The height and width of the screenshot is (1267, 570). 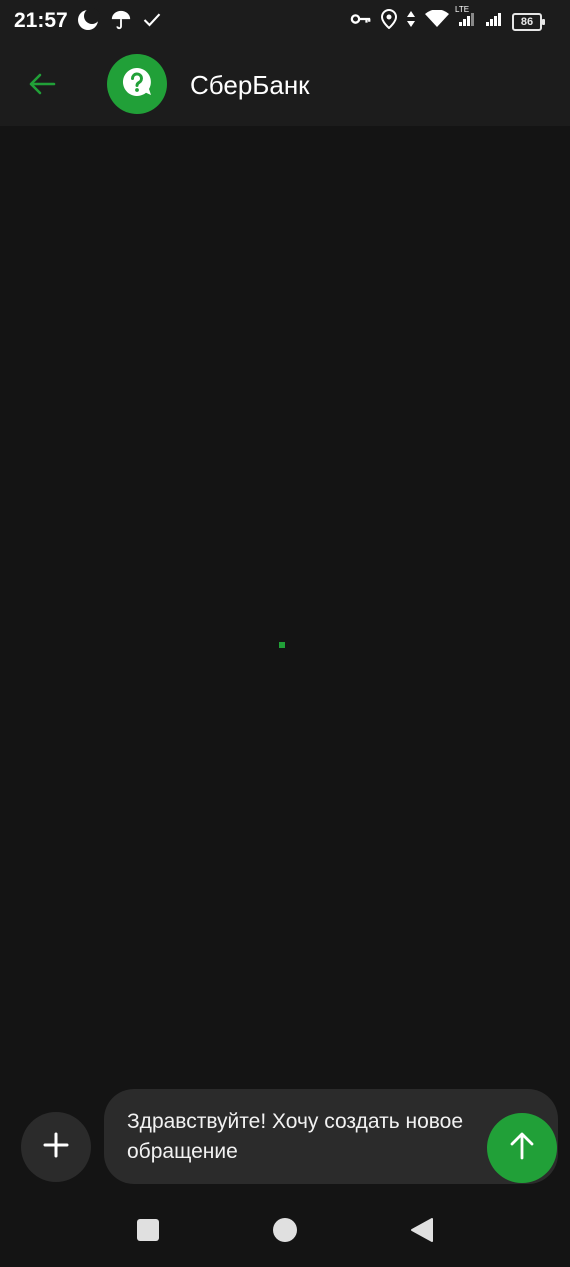 What do you see at coordinates (282, 645) in the screenshot?
I see `loading-indicator` at bounding box center [282, 645].